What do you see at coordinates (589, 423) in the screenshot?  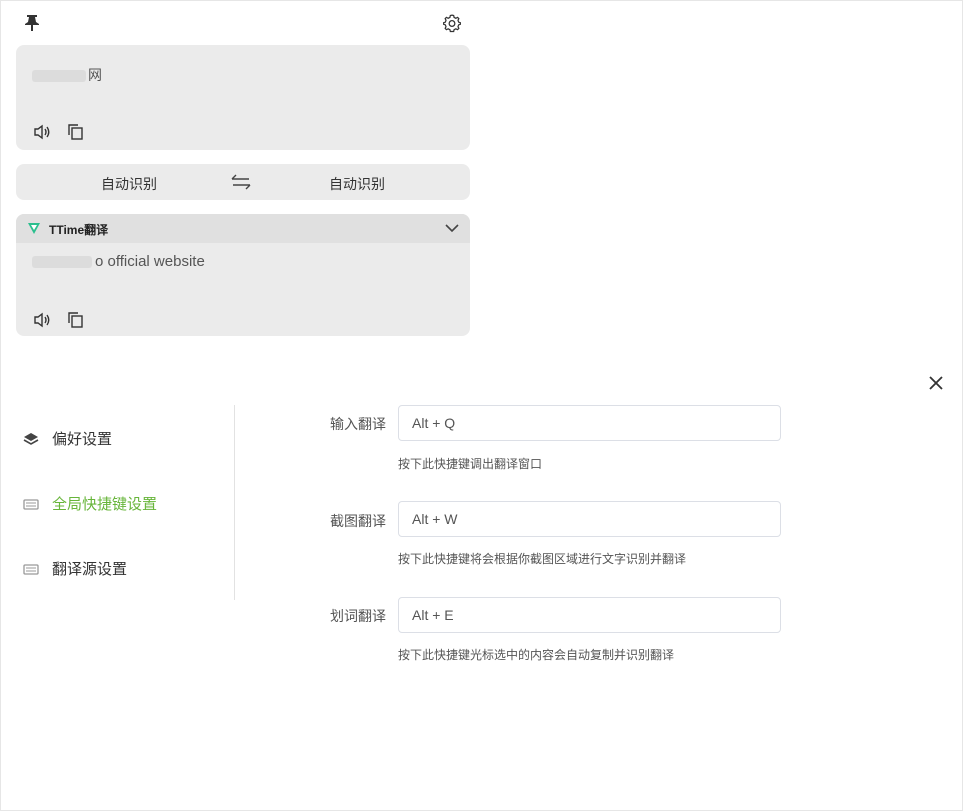 I see `shortcut-input-input-translate: Alt + Q` at bounding box center [589, 423].